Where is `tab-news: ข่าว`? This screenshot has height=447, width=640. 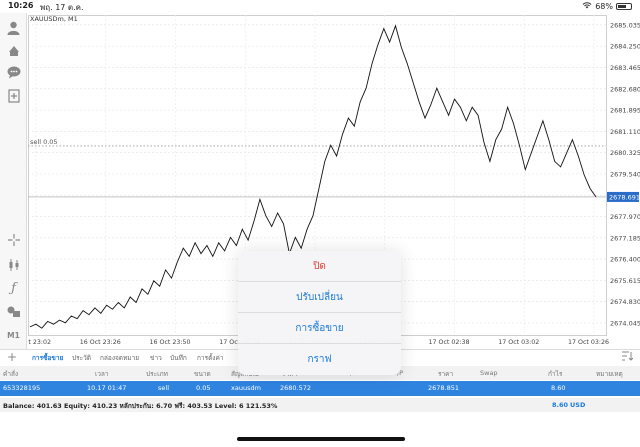 tab-news: ข่าว is located at coordinates (156, 358).